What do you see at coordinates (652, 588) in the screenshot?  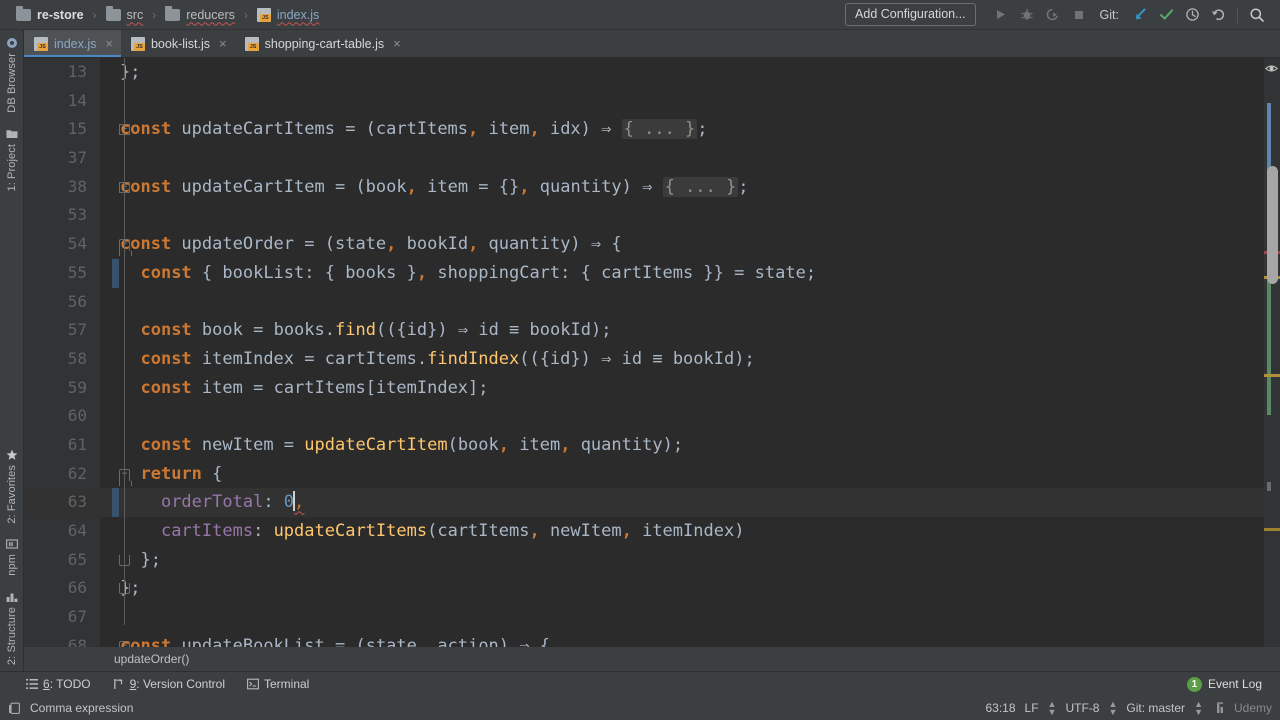 I see `code-line: 66};` at bounding box center [652, 588].